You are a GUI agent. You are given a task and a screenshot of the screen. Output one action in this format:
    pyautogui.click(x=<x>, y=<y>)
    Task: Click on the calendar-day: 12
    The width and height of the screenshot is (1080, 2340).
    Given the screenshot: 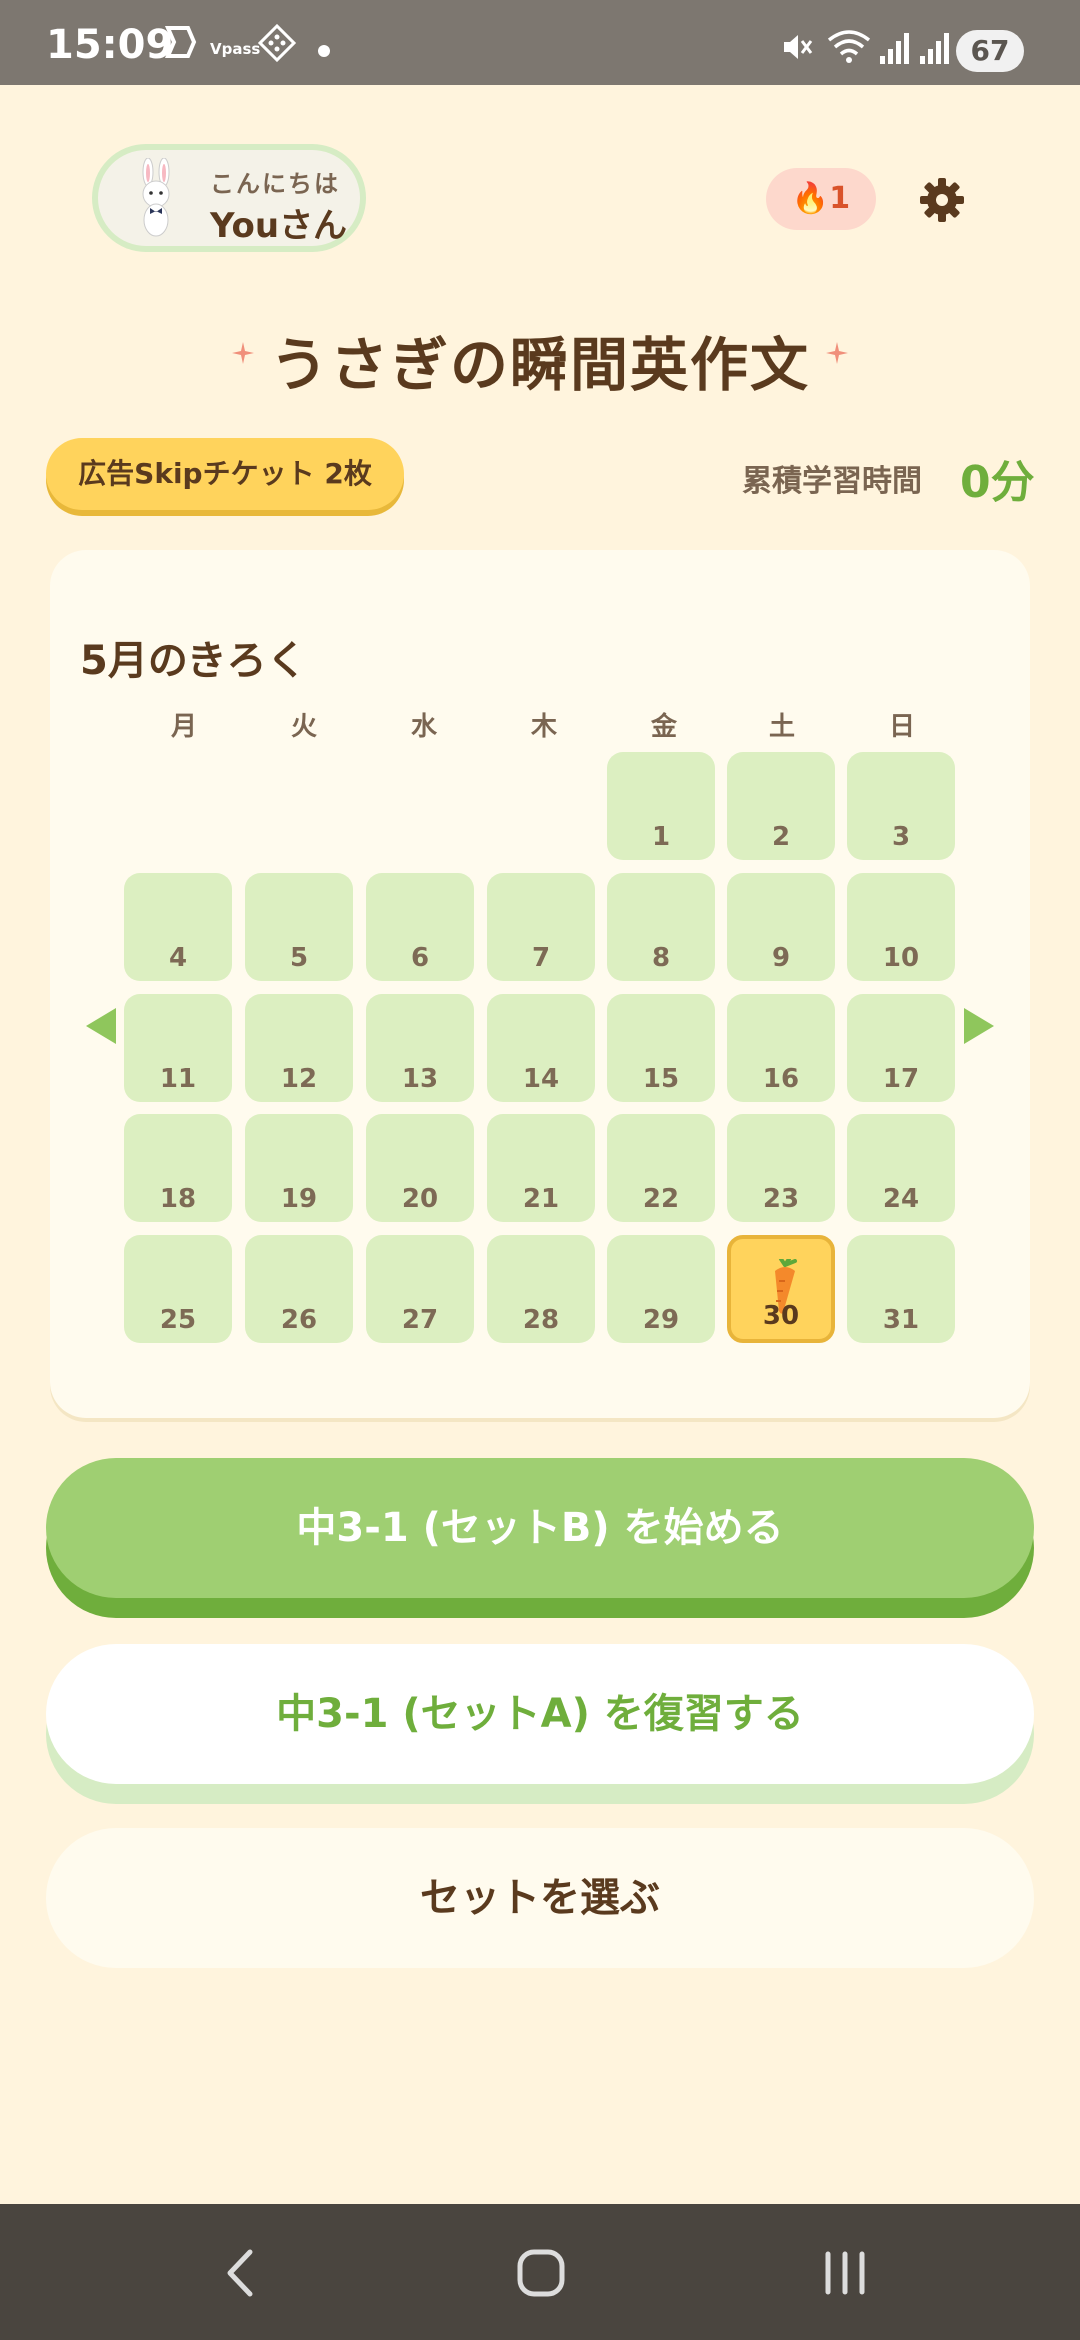 What is the action you would take?
    pyautogui.click(x=299, y=1048)
    